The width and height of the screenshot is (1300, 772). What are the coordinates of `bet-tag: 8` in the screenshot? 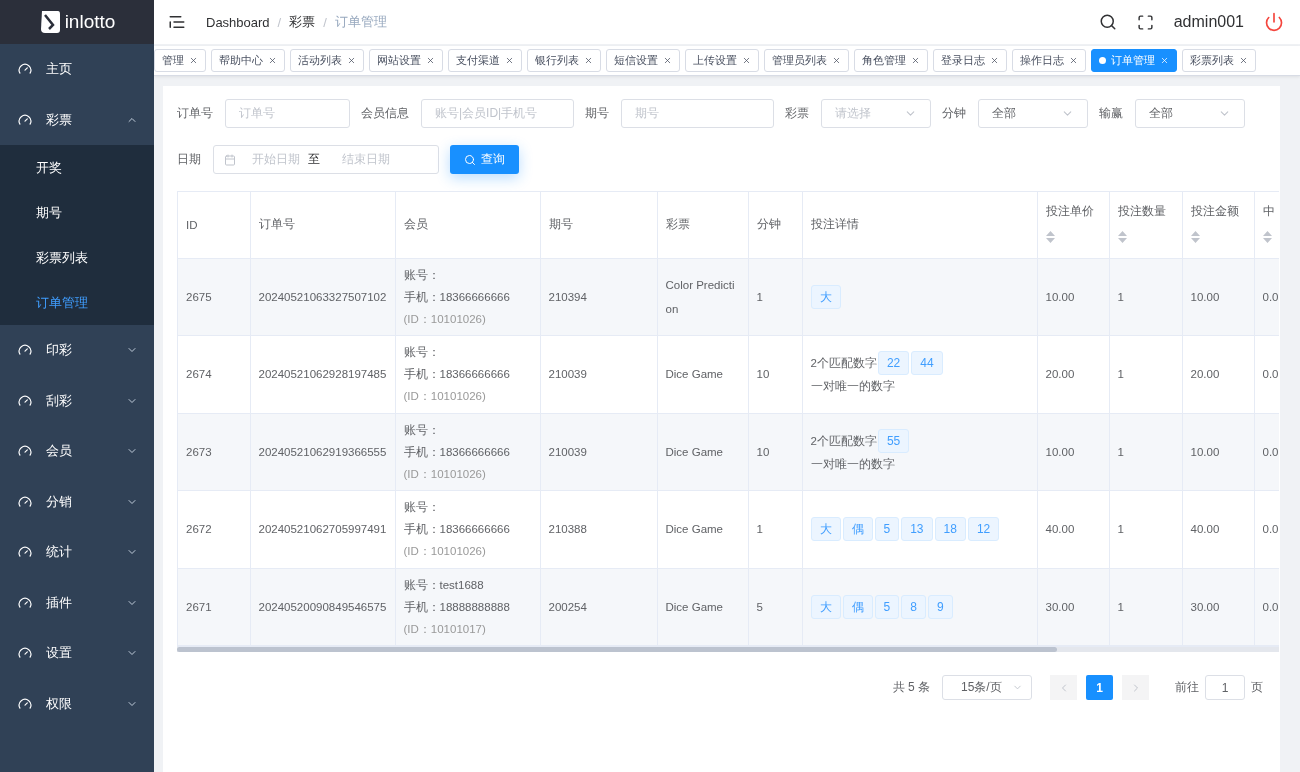 It's located at (913, 606).